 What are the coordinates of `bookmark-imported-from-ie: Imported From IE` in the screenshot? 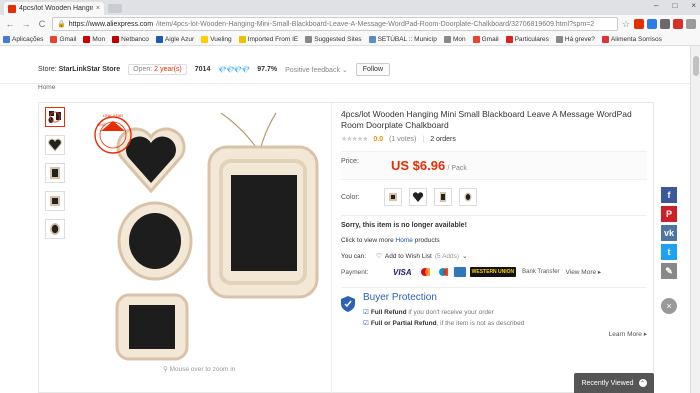 It's located at (268, 39).